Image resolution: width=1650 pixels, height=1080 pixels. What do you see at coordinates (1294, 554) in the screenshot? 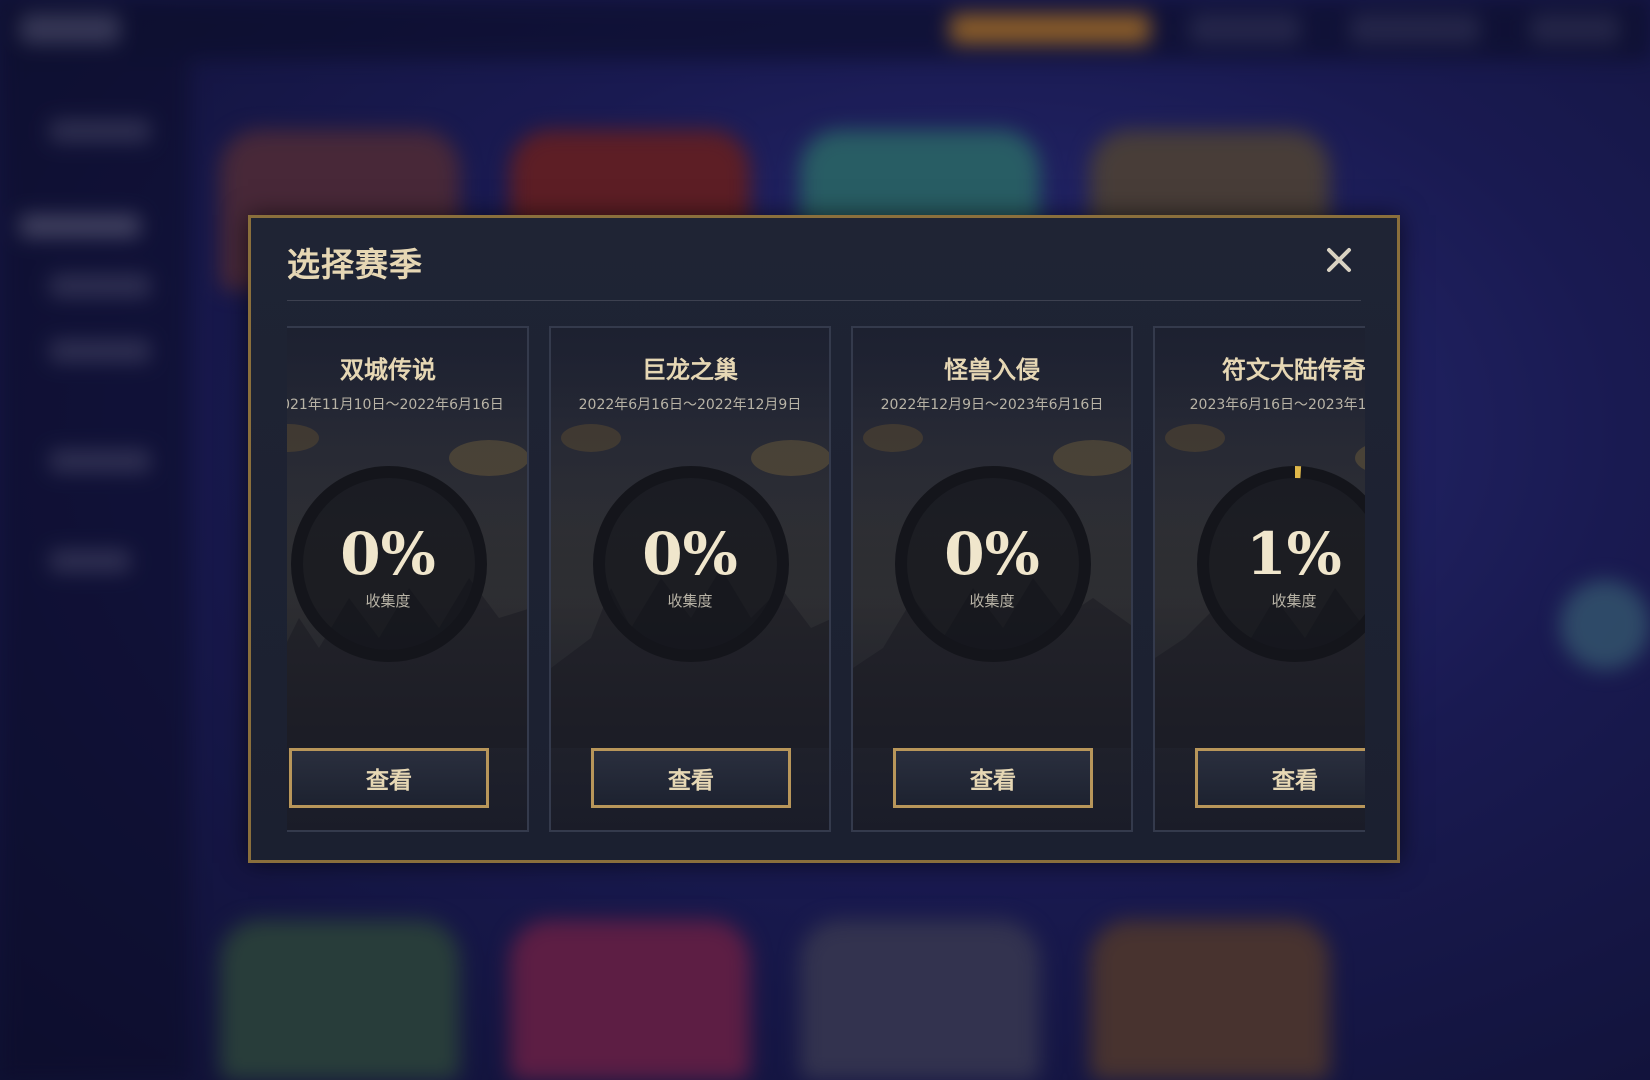
I see `collection-percent: 1%` at bounding box center [1294, 554].